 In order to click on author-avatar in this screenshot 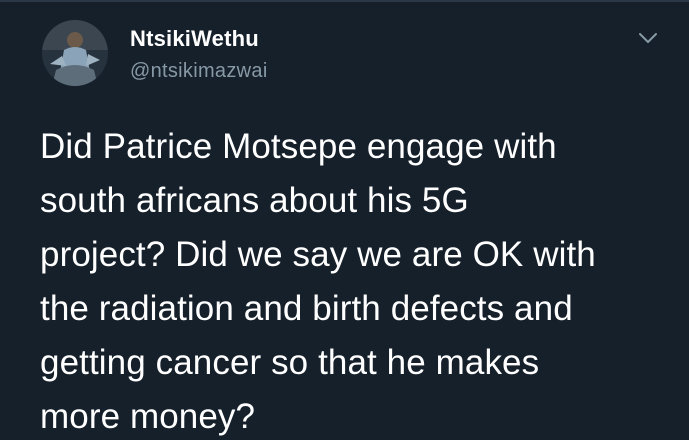, I will do `click(75, 53)`.